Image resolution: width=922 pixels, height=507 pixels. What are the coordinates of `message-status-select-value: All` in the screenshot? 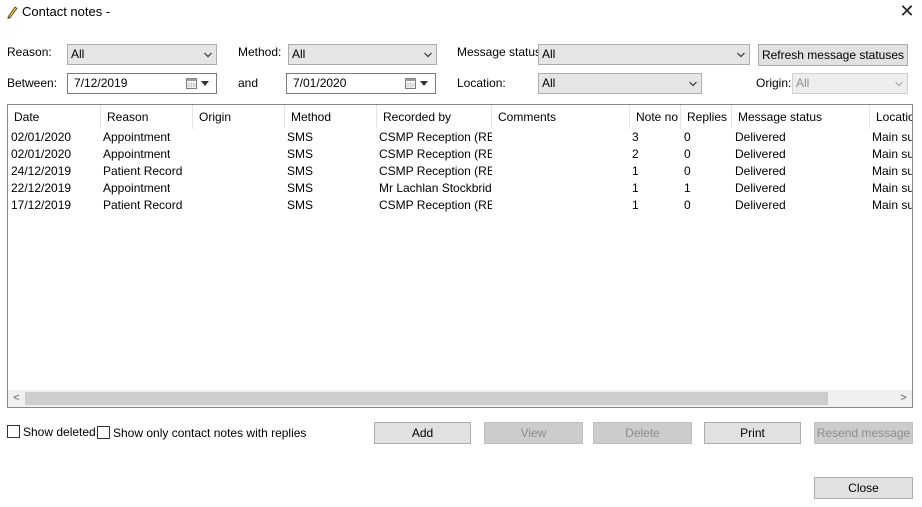 It's located at (549, 54).